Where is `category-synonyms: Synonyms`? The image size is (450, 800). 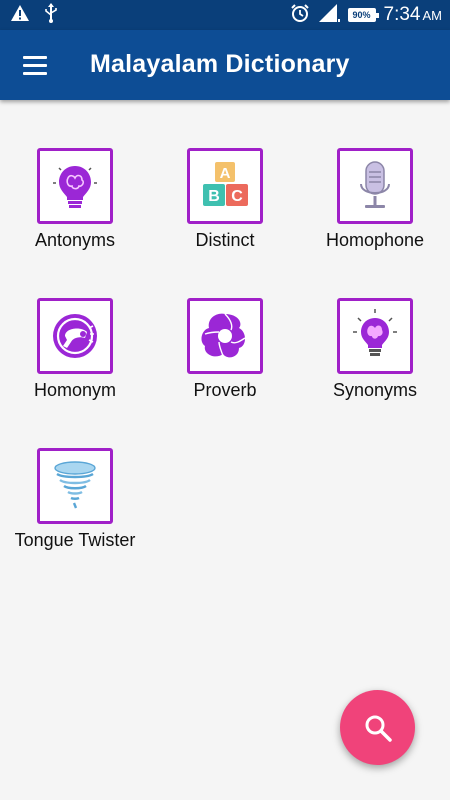 category-synonyms: Synonyms is located at coordinates (375, 363).